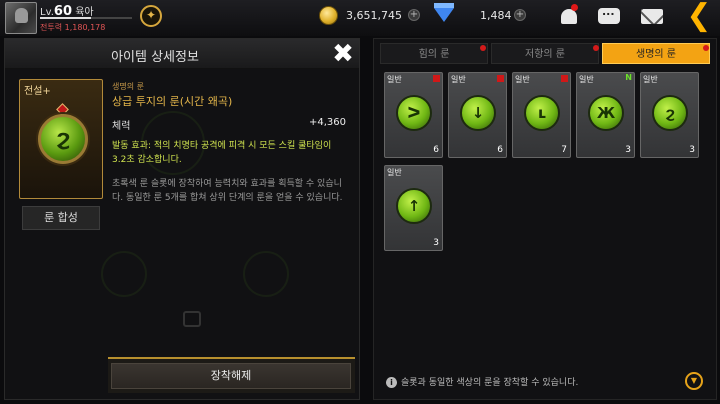  I want to click on mail-icon, so click(652, 16).